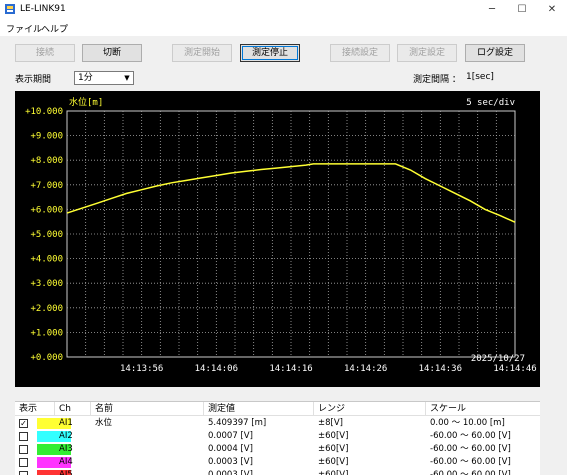 This screenshot has width=567, height=475. Describe the element at coordinates (35, 409) in the screenshot. I see `col-header-show: 表示` at that location.